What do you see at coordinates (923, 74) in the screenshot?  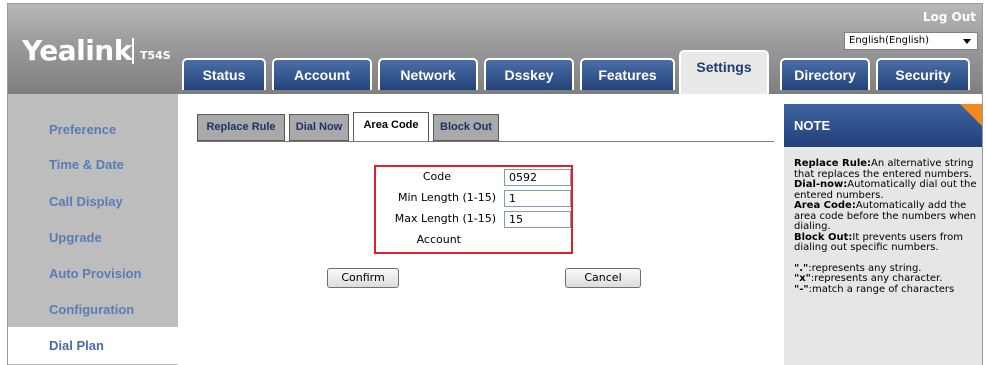 I see `tab-security: Security` at bounding box center [923, 74].